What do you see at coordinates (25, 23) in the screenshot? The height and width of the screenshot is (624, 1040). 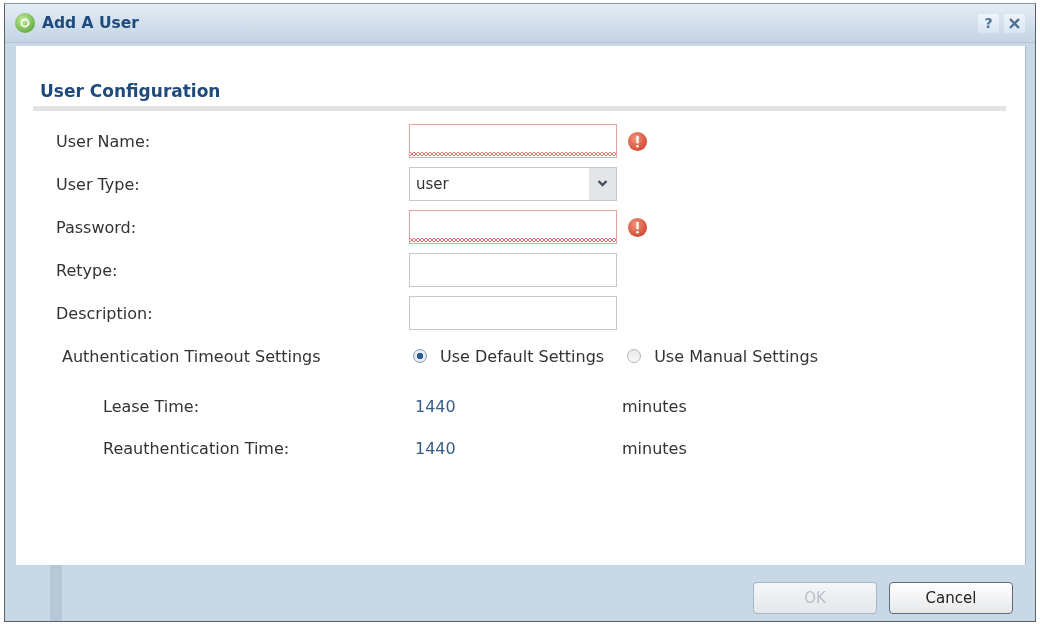 I see `circle-icon` at bounding box center [25, 23].